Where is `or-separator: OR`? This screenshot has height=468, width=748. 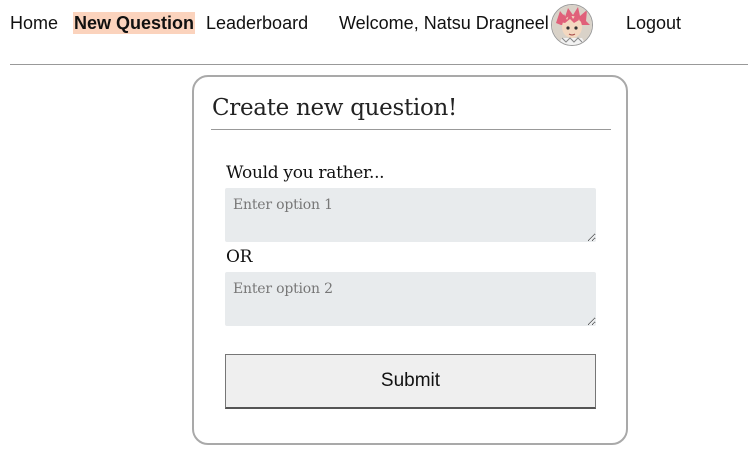 or-separator: OR is located at coordinates (239, 257).